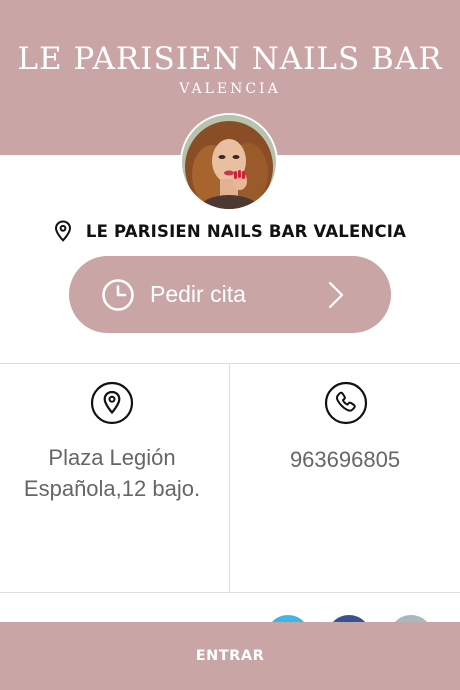 This screenshot has height=690, width=460. I want to click on business-name: LE PARISIEN NAILS BAR VALENCIA, so click(246, 231).